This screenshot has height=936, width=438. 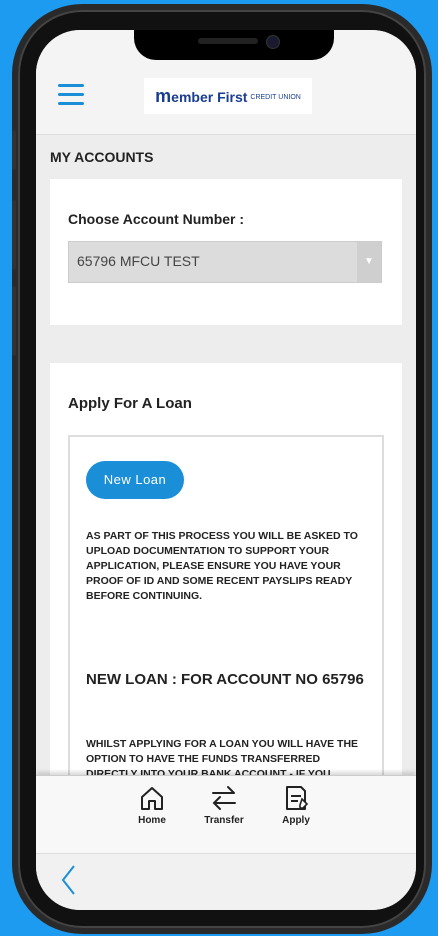 I want to click on tab-bar: Home Transfer Apply, so click(x=226, y=814).